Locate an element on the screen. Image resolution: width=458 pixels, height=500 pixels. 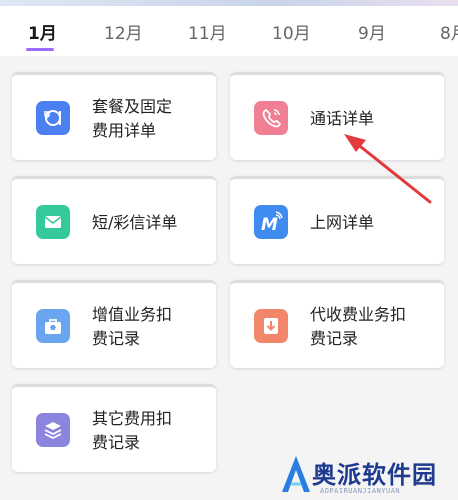
envelope-icon is located at coordinates (53, 222).